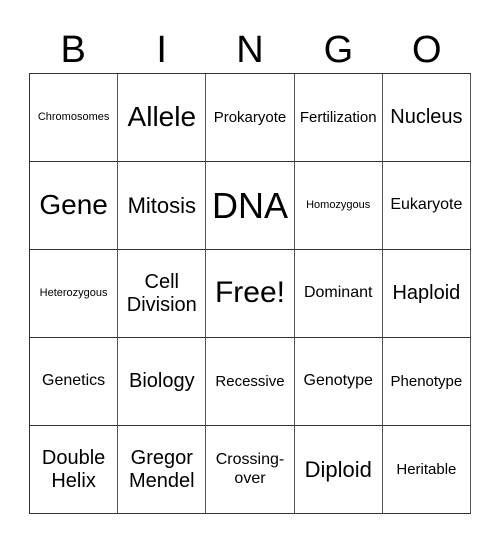  What do you see at coordinates (162, 382) in the screenshot?
I see `bingo-cell: Biology` at bounding box center [162, 382].